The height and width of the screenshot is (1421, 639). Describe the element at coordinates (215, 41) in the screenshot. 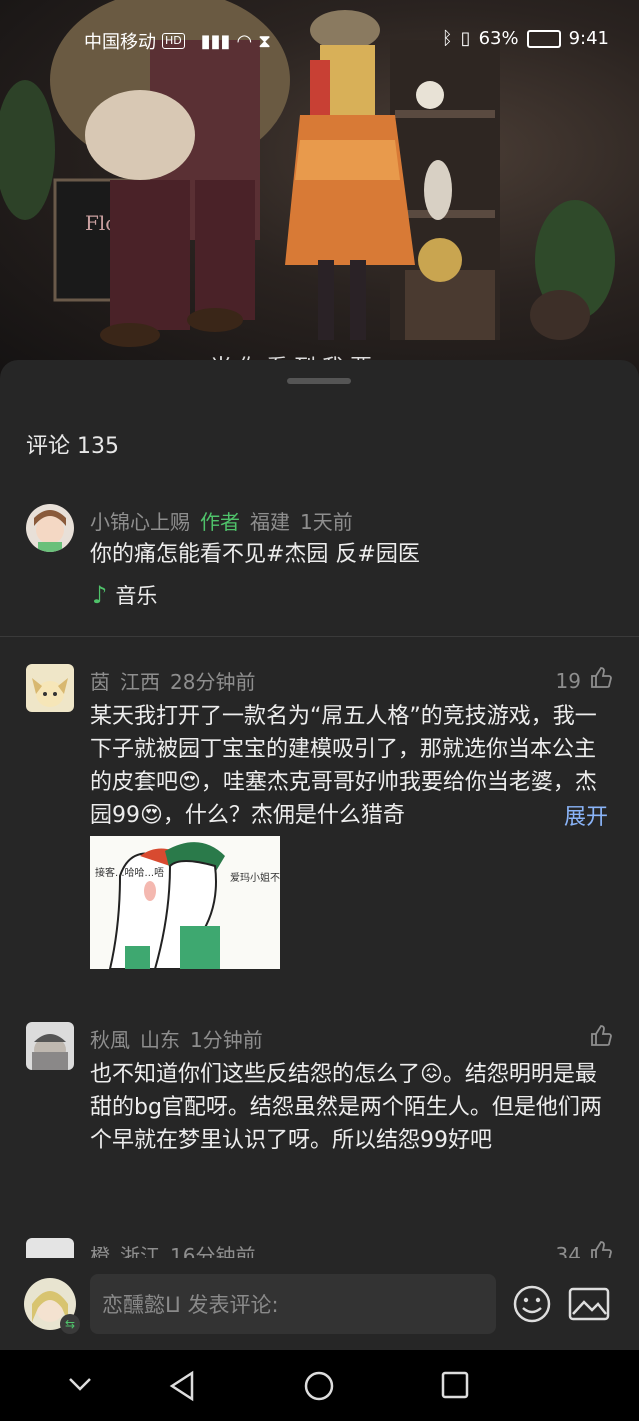

I see `signal-icon: ▮▮▮` at that location.